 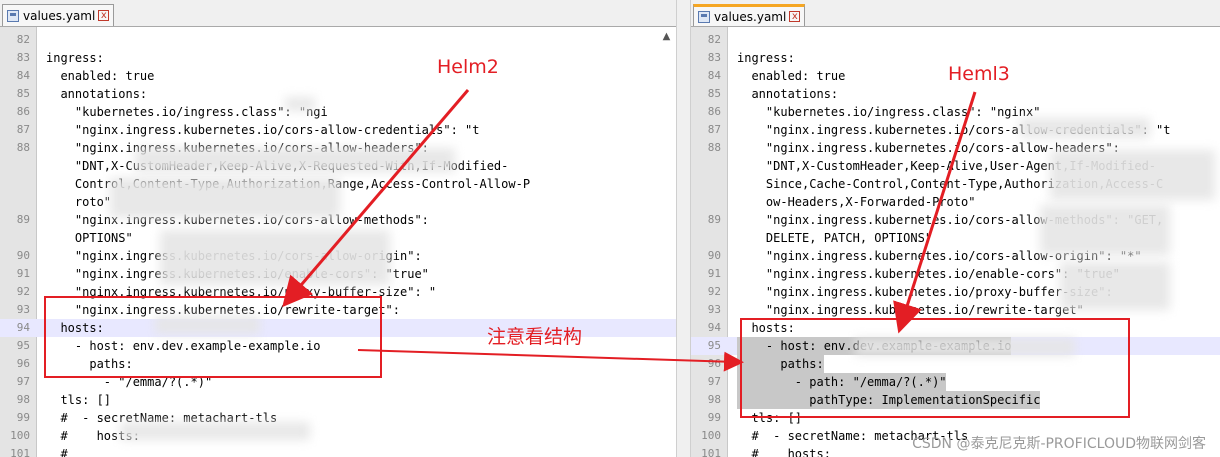 What do you see at coordinates (535, 337) in the screenshot?
I see `structure-note: 注意看结构` at bounding box center [535, 337].